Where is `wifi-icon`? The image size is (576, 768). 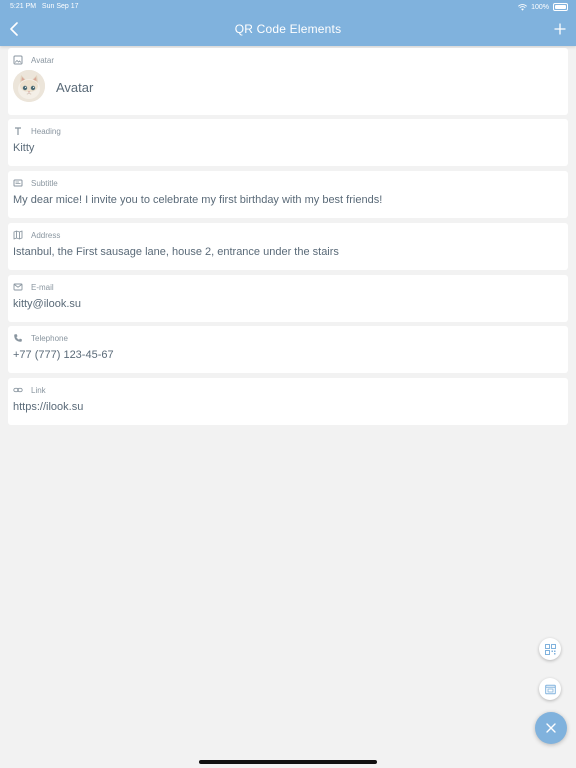
wifi-icon is located at coordinates (523, 7).